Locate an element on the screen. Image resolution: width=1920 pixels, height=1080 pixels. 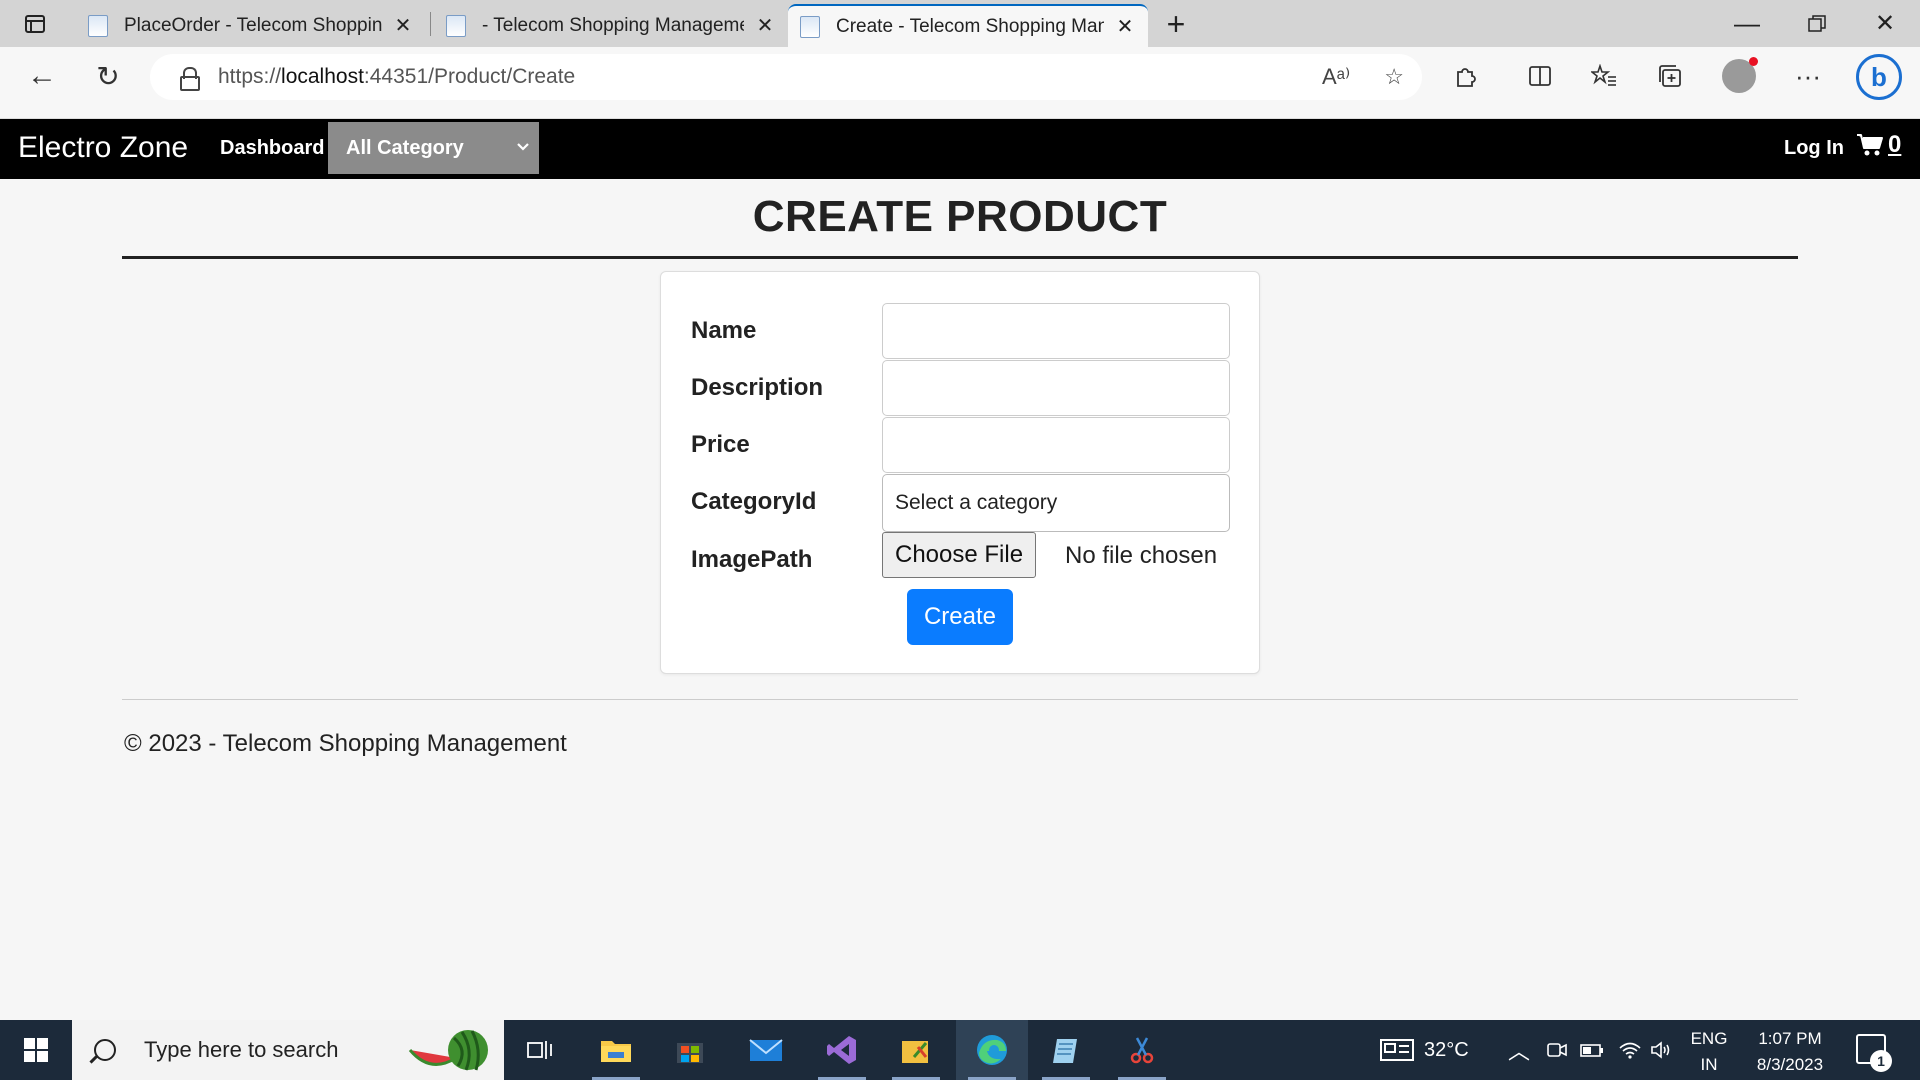
back-button: ← is located at coordinates (42, 76).